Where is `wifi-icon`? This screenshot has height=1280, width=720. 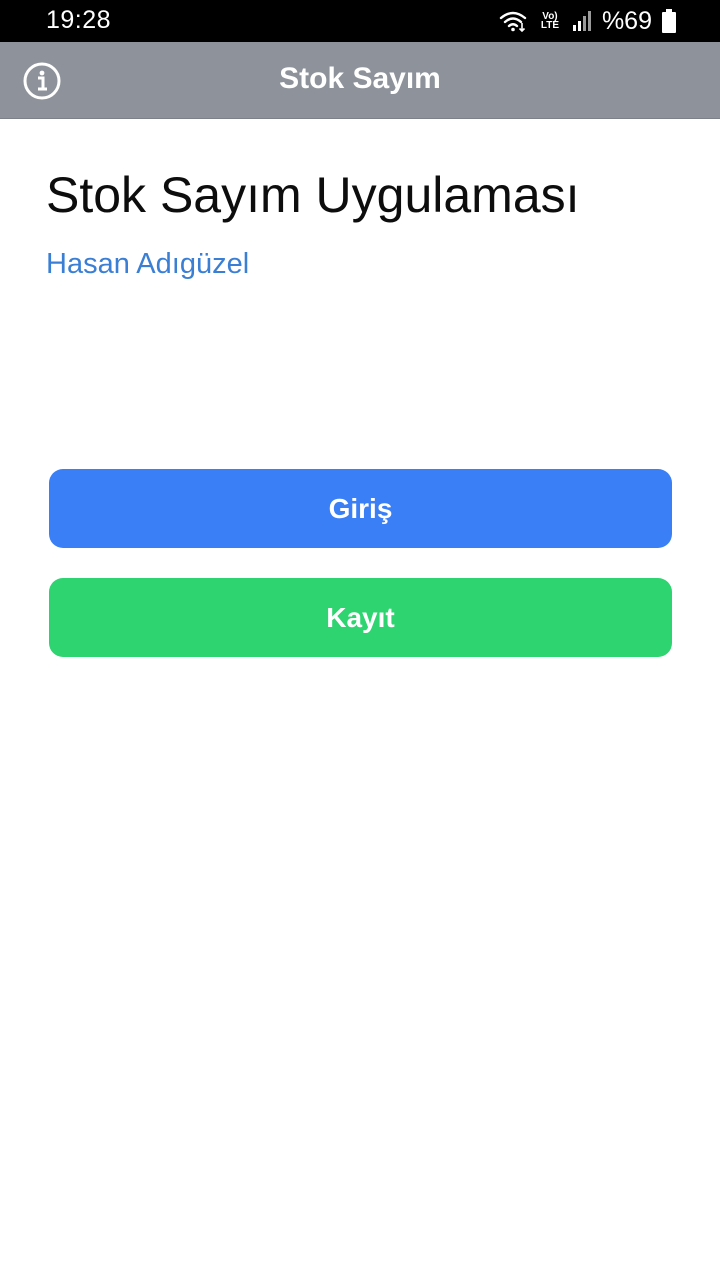
wifi-icon is located at coordinates (513, 21).